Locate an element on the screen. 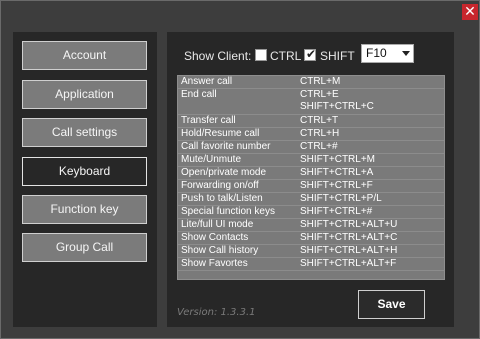  shortcut-keys: SHIFT+CTRL+M is located at coordinates (338, 159).